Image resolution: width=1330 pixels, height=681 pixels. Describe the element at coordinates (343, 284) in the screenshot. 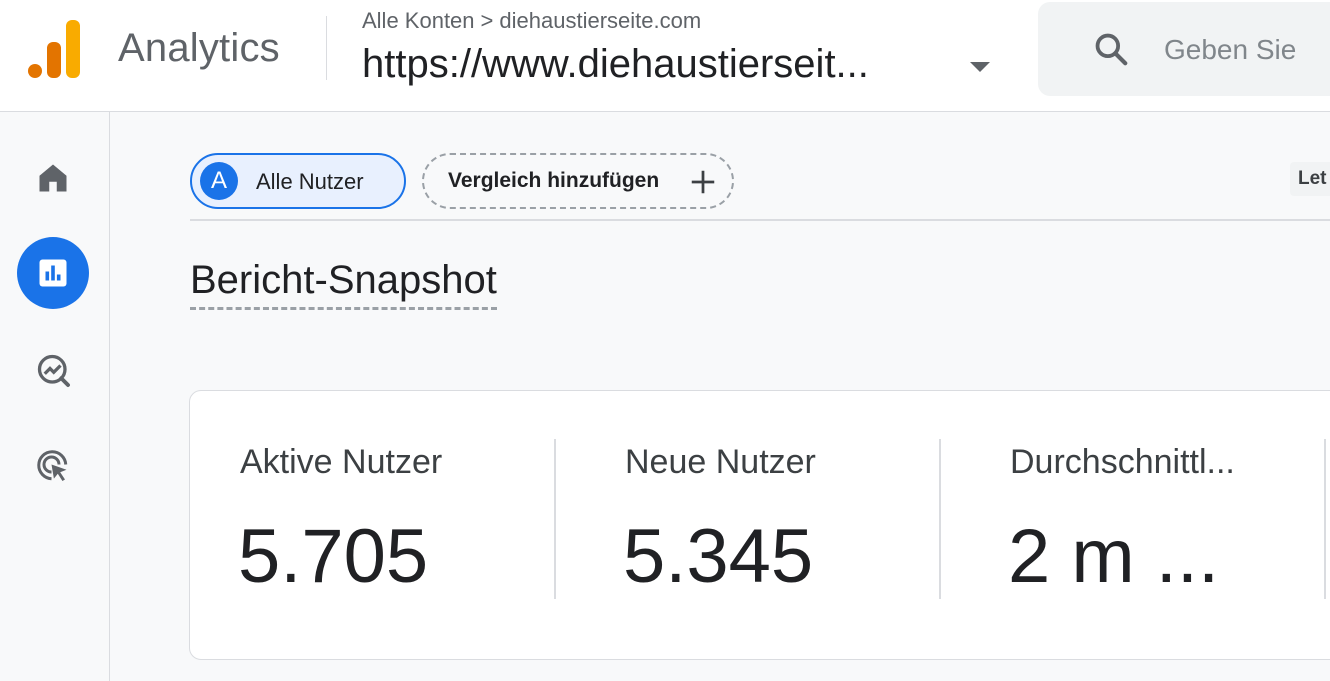

I see `page-title: Bericht-Snapshot` at that location.